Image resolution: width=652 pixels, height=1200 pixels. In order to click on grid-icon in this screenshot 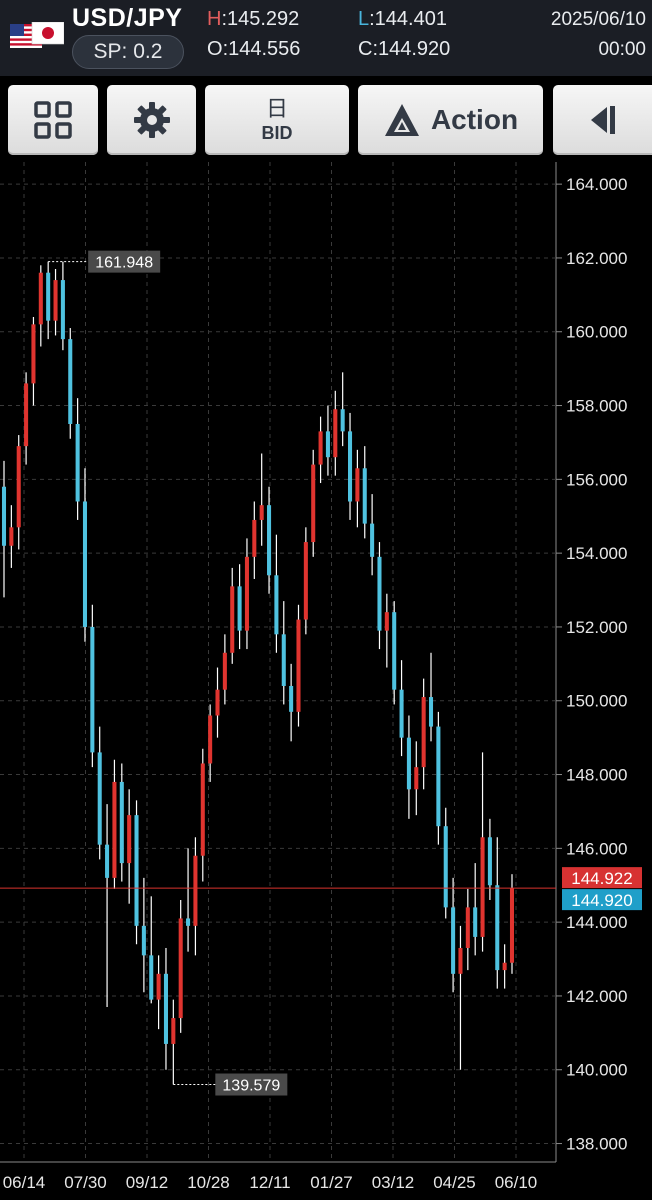, I will do `click(53, 120)`.